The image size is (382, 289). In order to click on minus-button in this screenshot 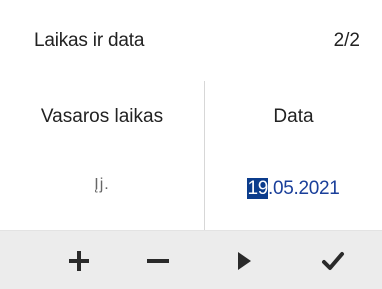, I will do `click(158, 261)`.